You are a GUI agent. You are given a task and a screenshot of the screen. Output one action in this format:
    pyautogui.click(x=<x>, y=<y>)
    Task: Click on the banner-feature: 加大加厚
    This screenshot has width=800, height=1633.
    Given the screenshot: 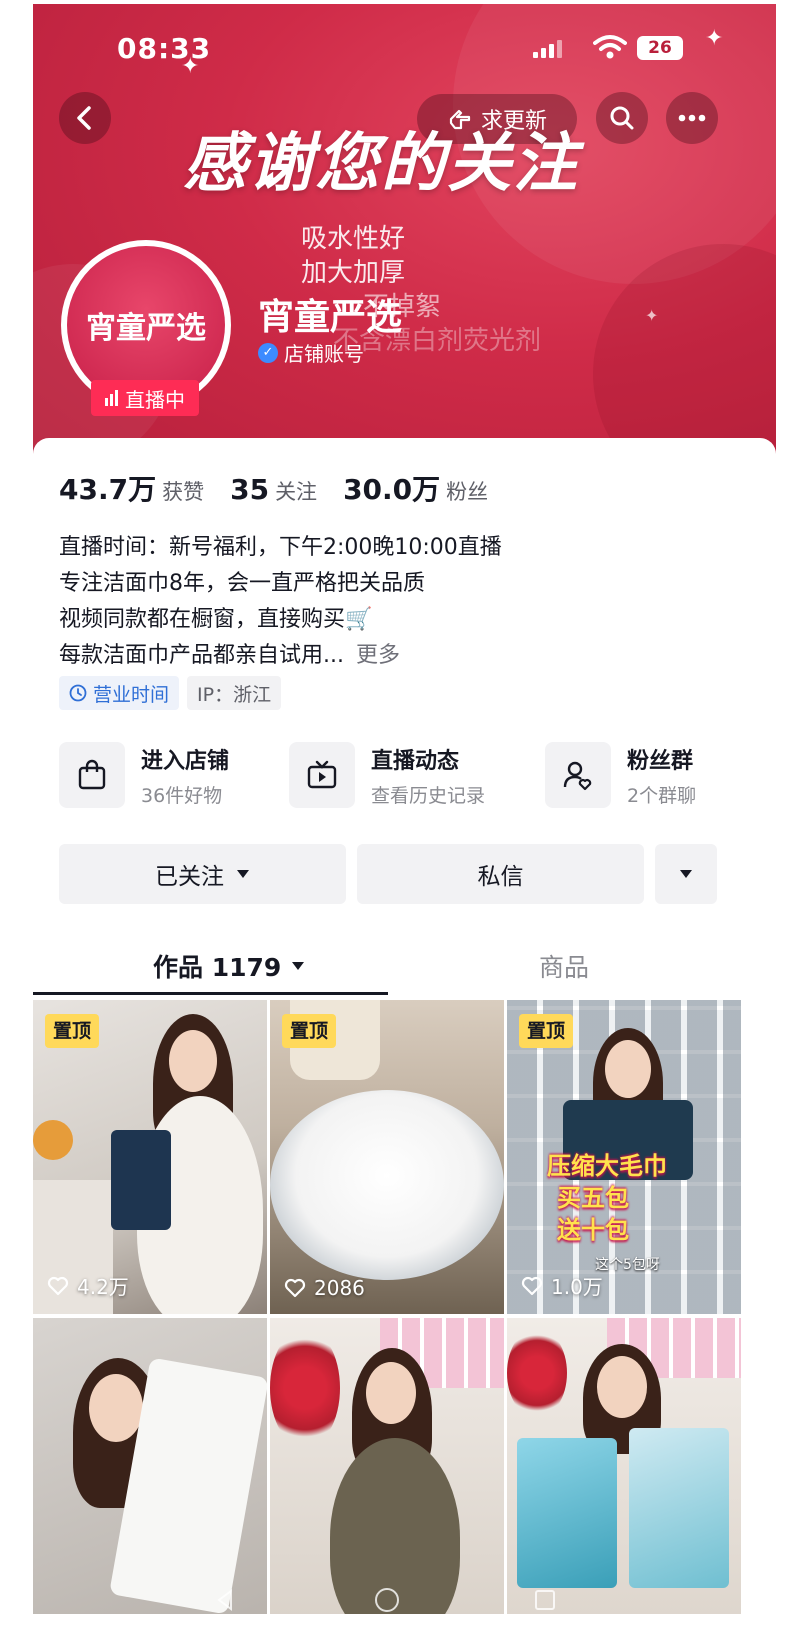 What is the action you would take?
    pyautogui.click(x=353, y=273)
    